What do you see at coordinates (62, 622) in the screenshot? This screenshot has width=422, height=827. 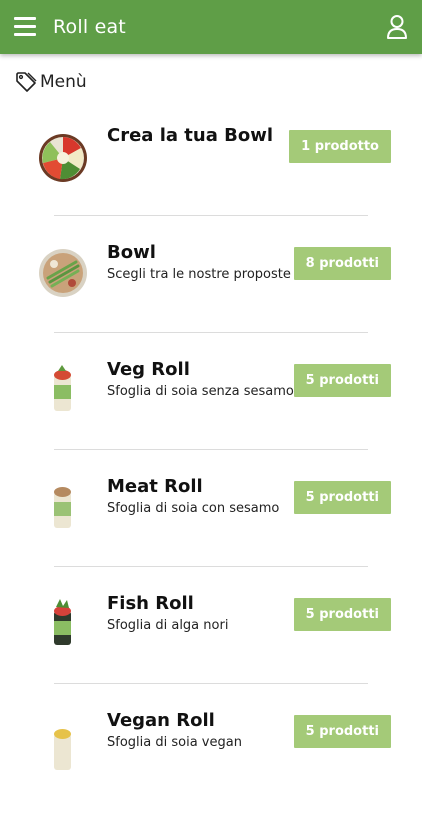 I see `fish-roll-thumbnail` at bounding box center [62, 622].